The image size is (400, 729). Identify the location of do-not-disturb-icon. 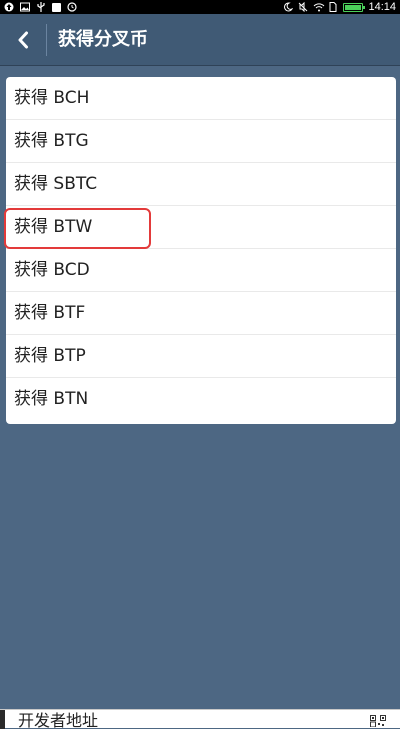
(288, 7).